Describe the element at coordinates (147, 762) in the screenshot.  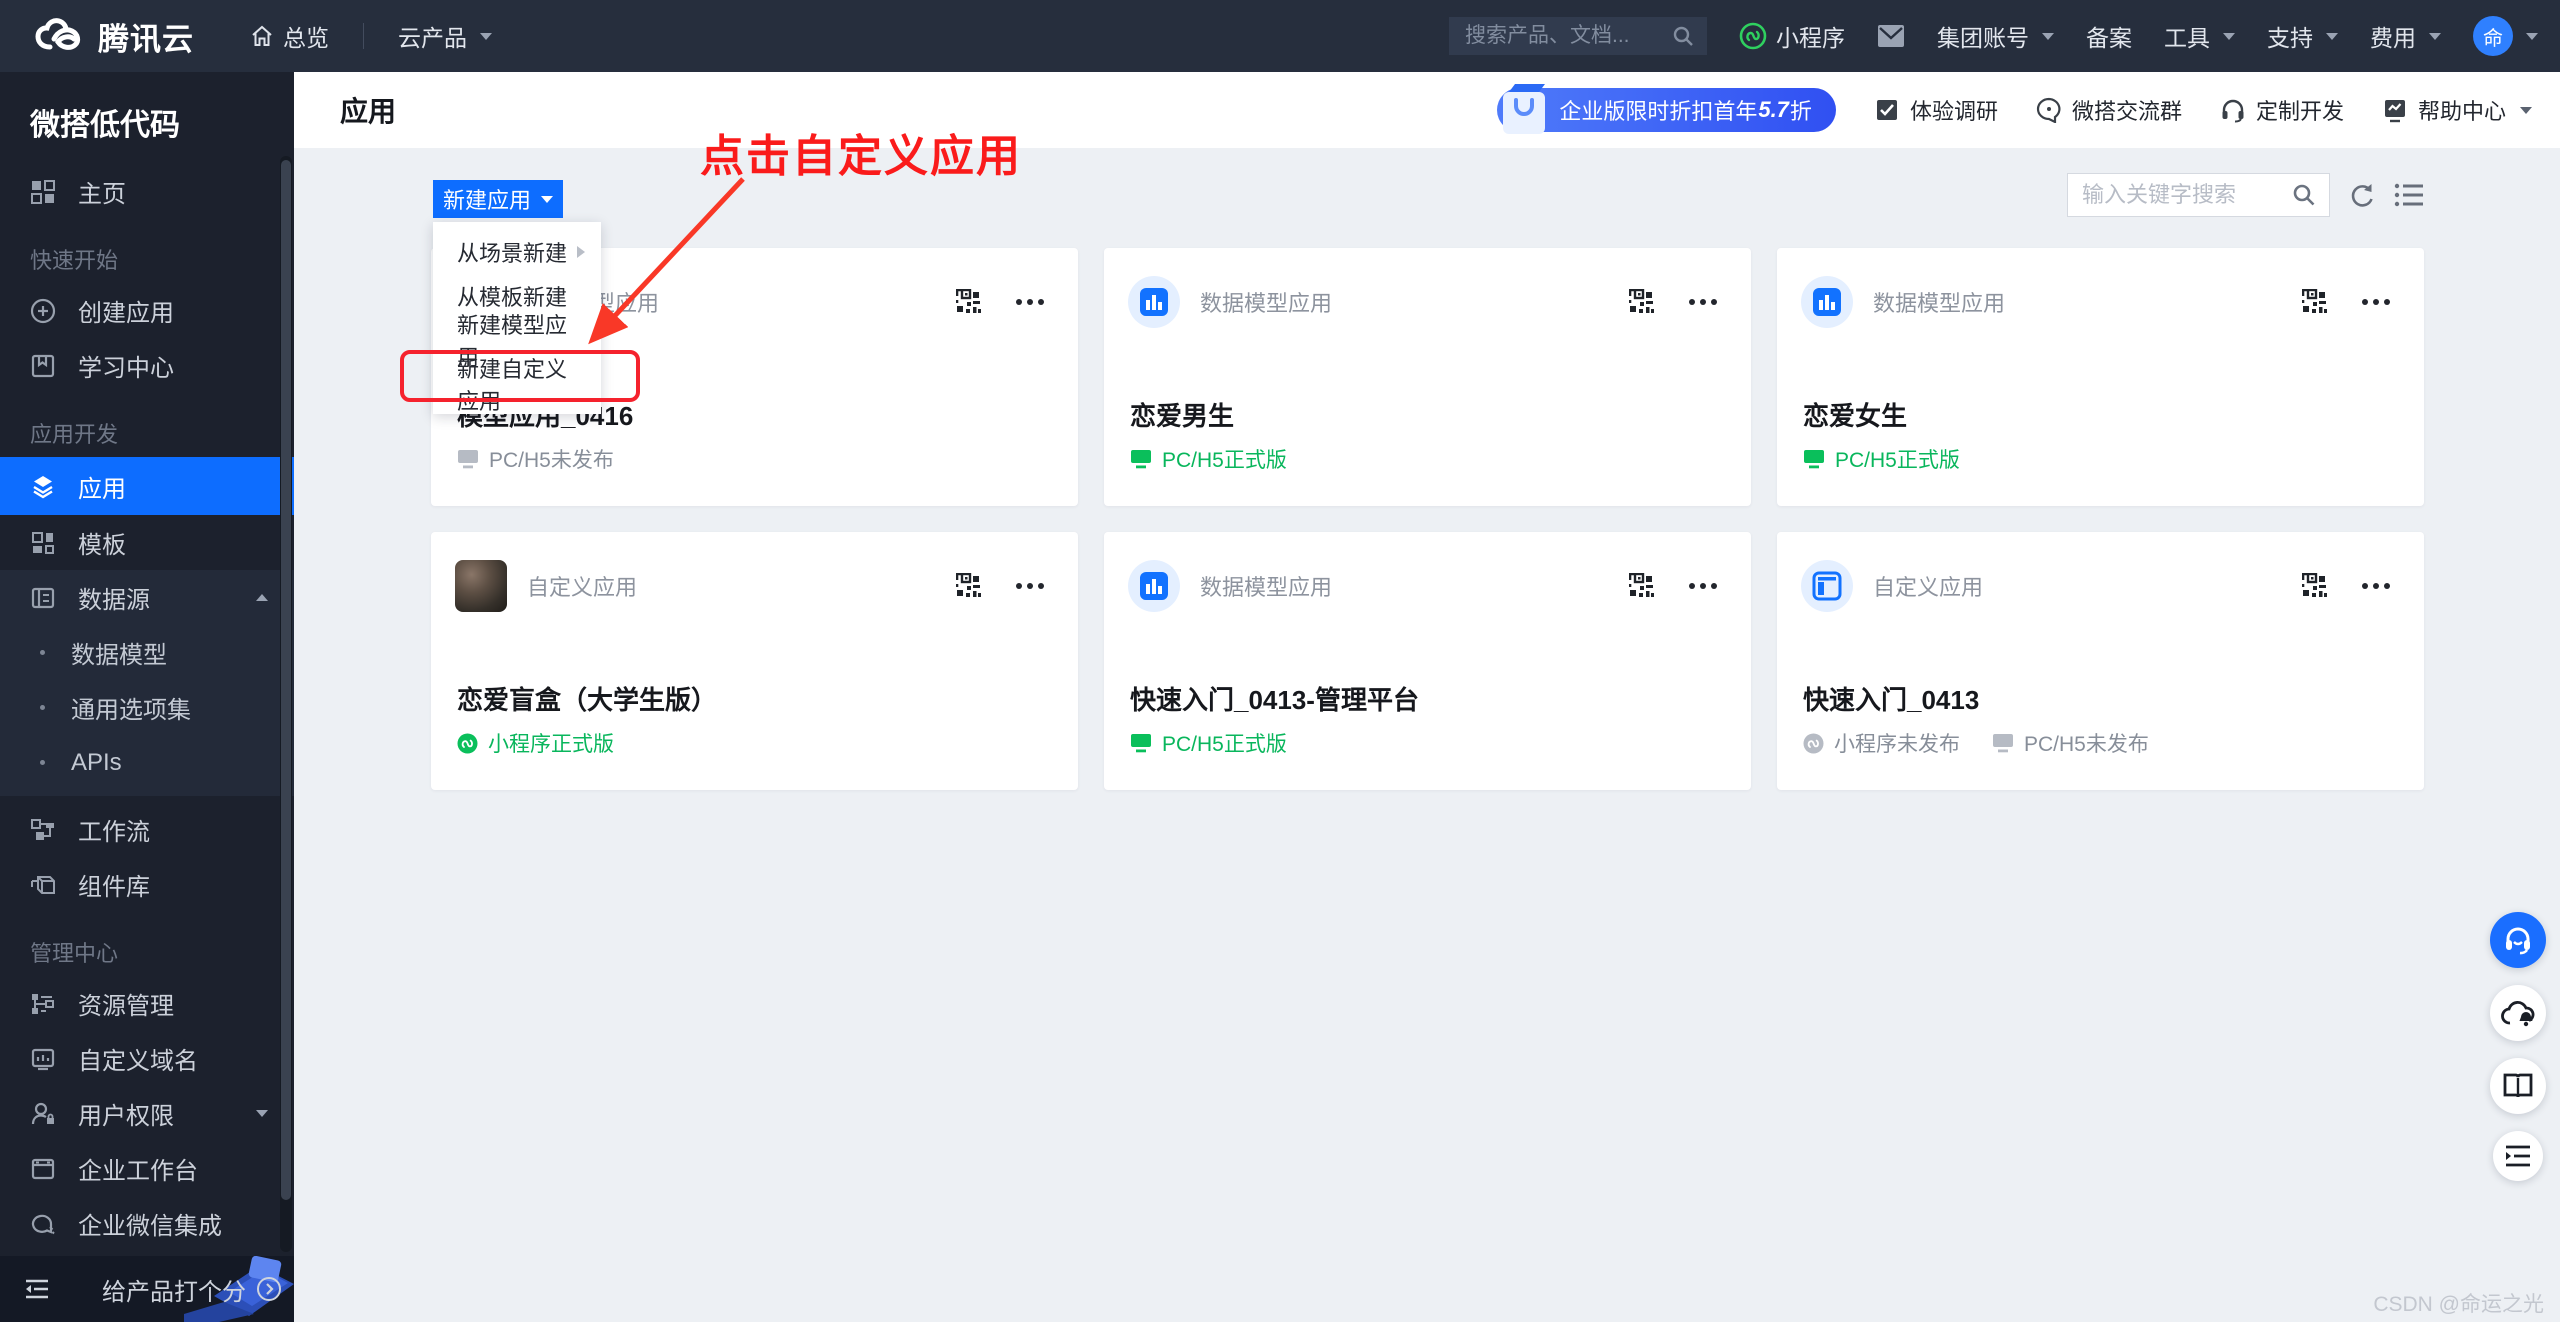
I see `sidebar-item-apis: APIs` at that location.